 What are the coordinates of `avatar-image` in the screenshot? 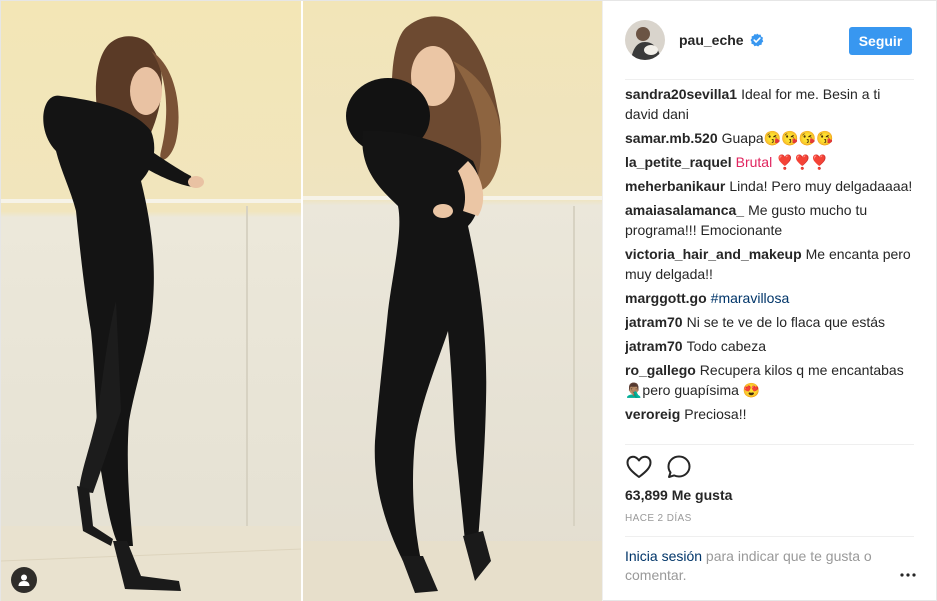 It's located at (645, 40).